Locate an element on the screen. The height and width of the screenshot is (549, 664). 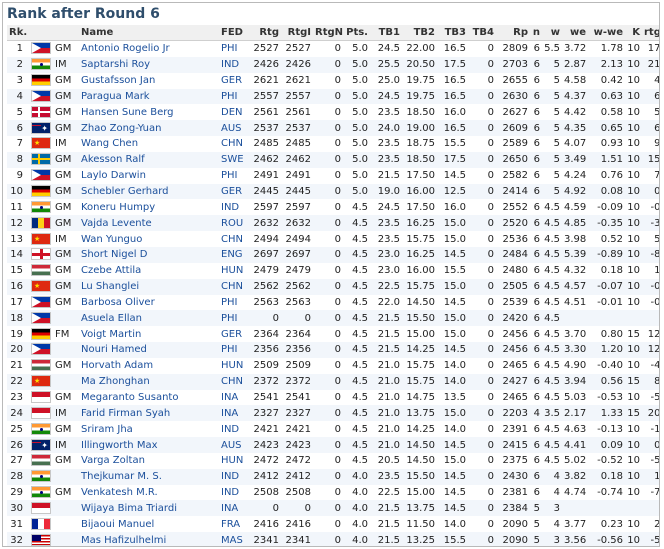
player-name-link: Barbosa Oliver is located at coordinates (149, 303).